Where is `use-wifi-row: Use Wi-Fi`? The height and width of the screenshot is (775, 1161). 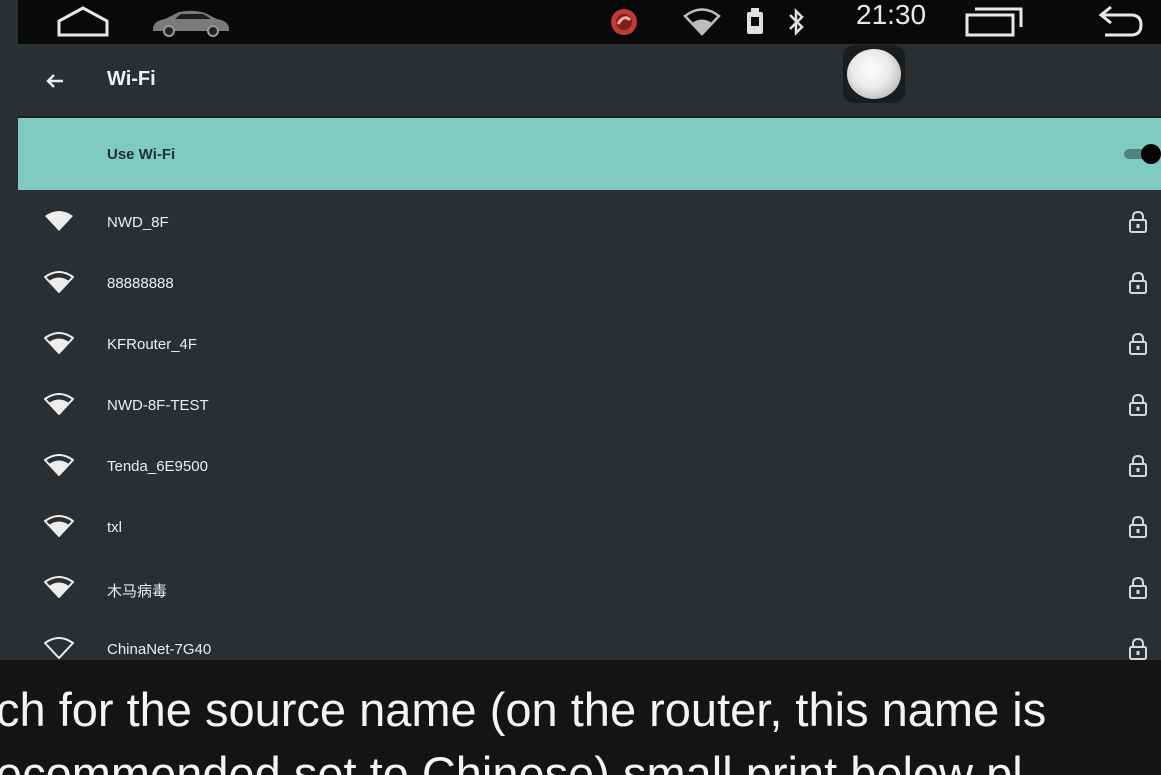 use-wifi-row: Use Wi-Fi is located at coordinates (589, 154).